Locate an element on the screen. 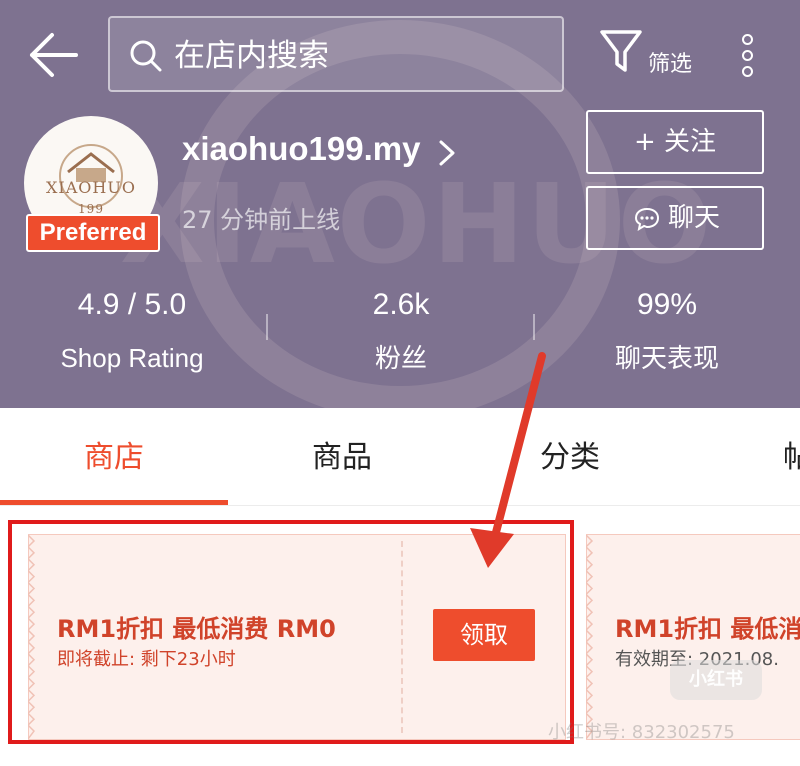  stat-shop-rating: 4.9 / 5.0 Shop Rating is located at coordinates (132, 331).